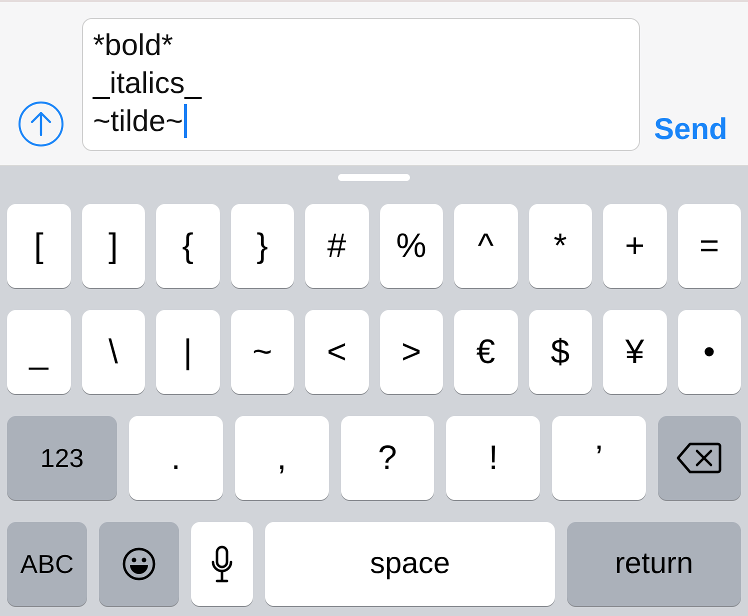 The width and height of the screenshot is (748, 616). Describe the element at coordinates (113, 352) in the screenshot. I see `keyboard-key: \` at that location.